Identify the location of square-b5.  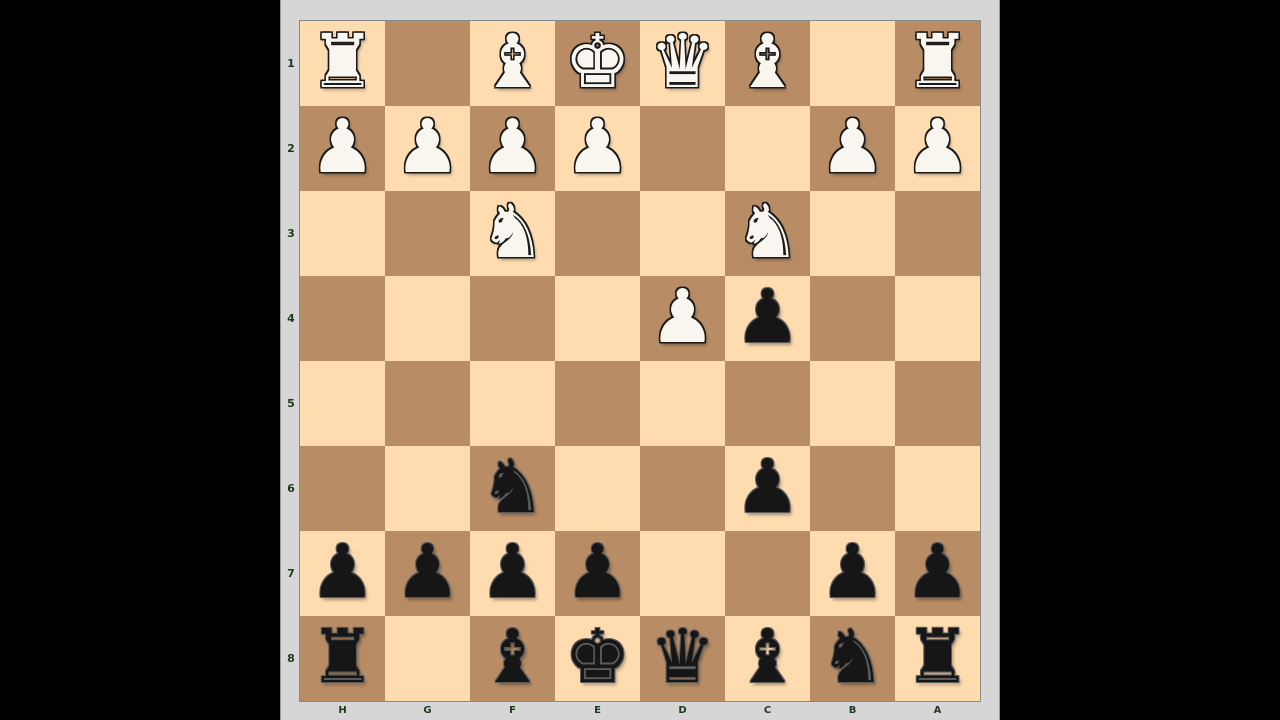
(852, 403).